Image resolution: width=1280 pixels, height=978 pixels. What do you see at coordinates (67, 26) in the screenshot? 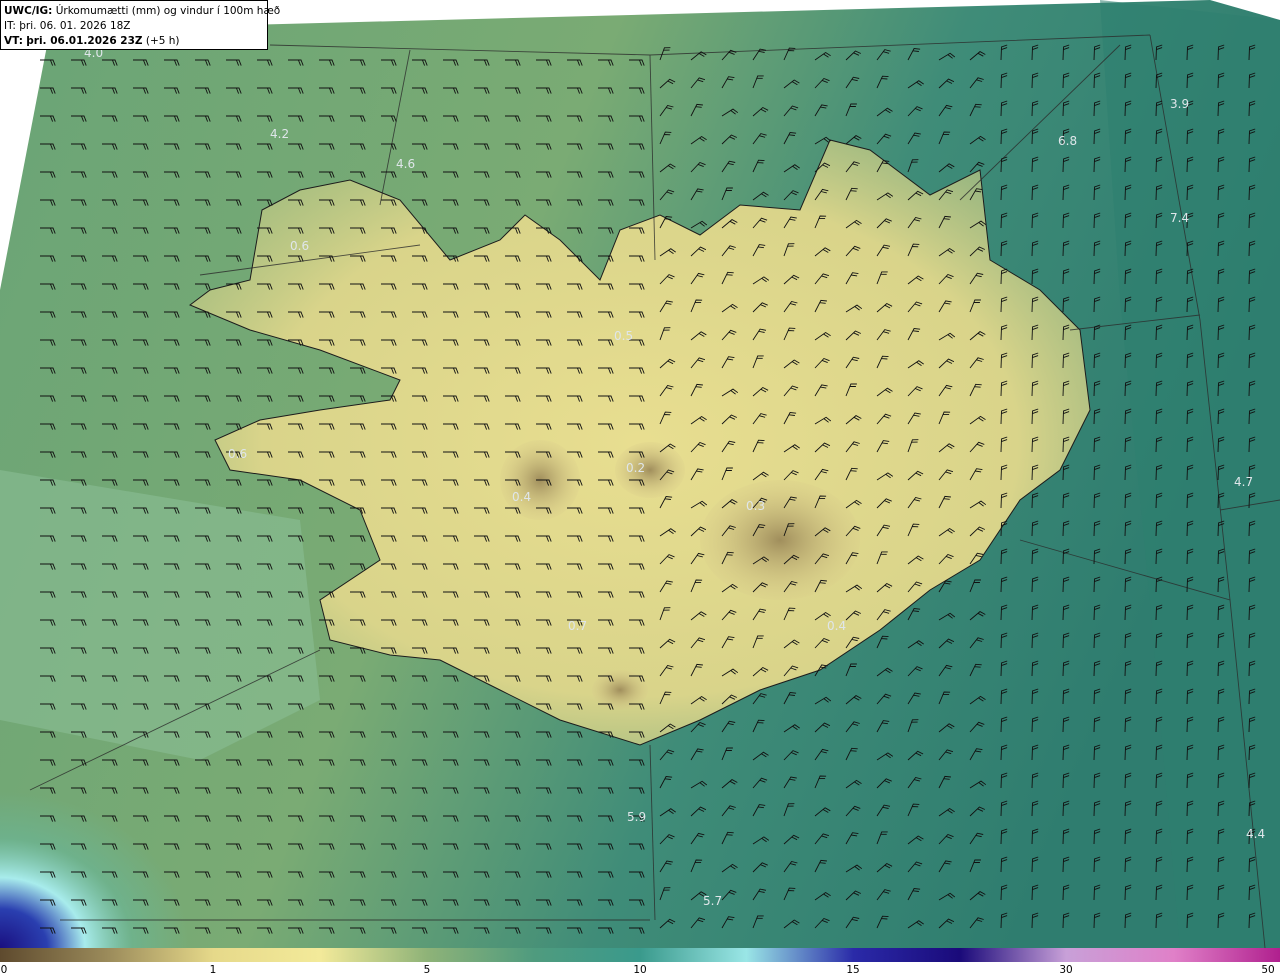
I see `initial-time: IT: þri. 06. 01. 2026 18Z` at bounding box center [67, 26].